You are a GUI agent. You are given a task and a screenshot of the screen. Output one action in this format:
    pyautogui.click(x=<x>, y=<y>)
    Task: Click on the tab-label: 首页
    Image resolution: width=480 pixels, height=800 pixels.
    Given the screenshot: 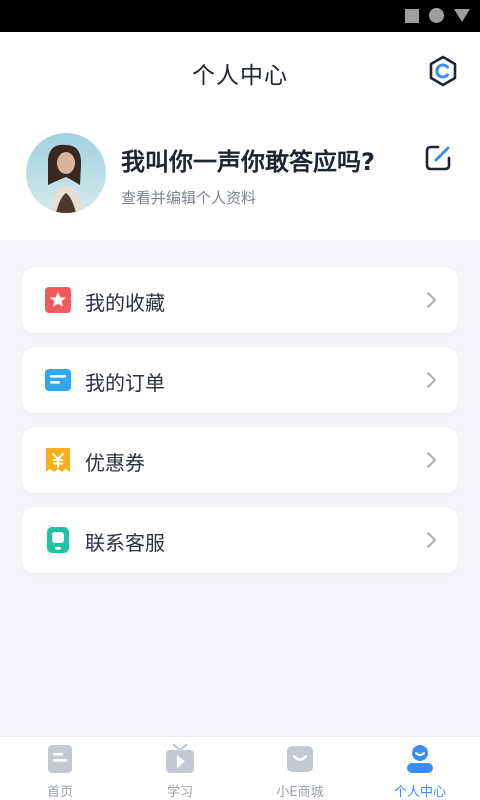 What is the action you would take?
    pyautogui.click(x=59, y=792)
    